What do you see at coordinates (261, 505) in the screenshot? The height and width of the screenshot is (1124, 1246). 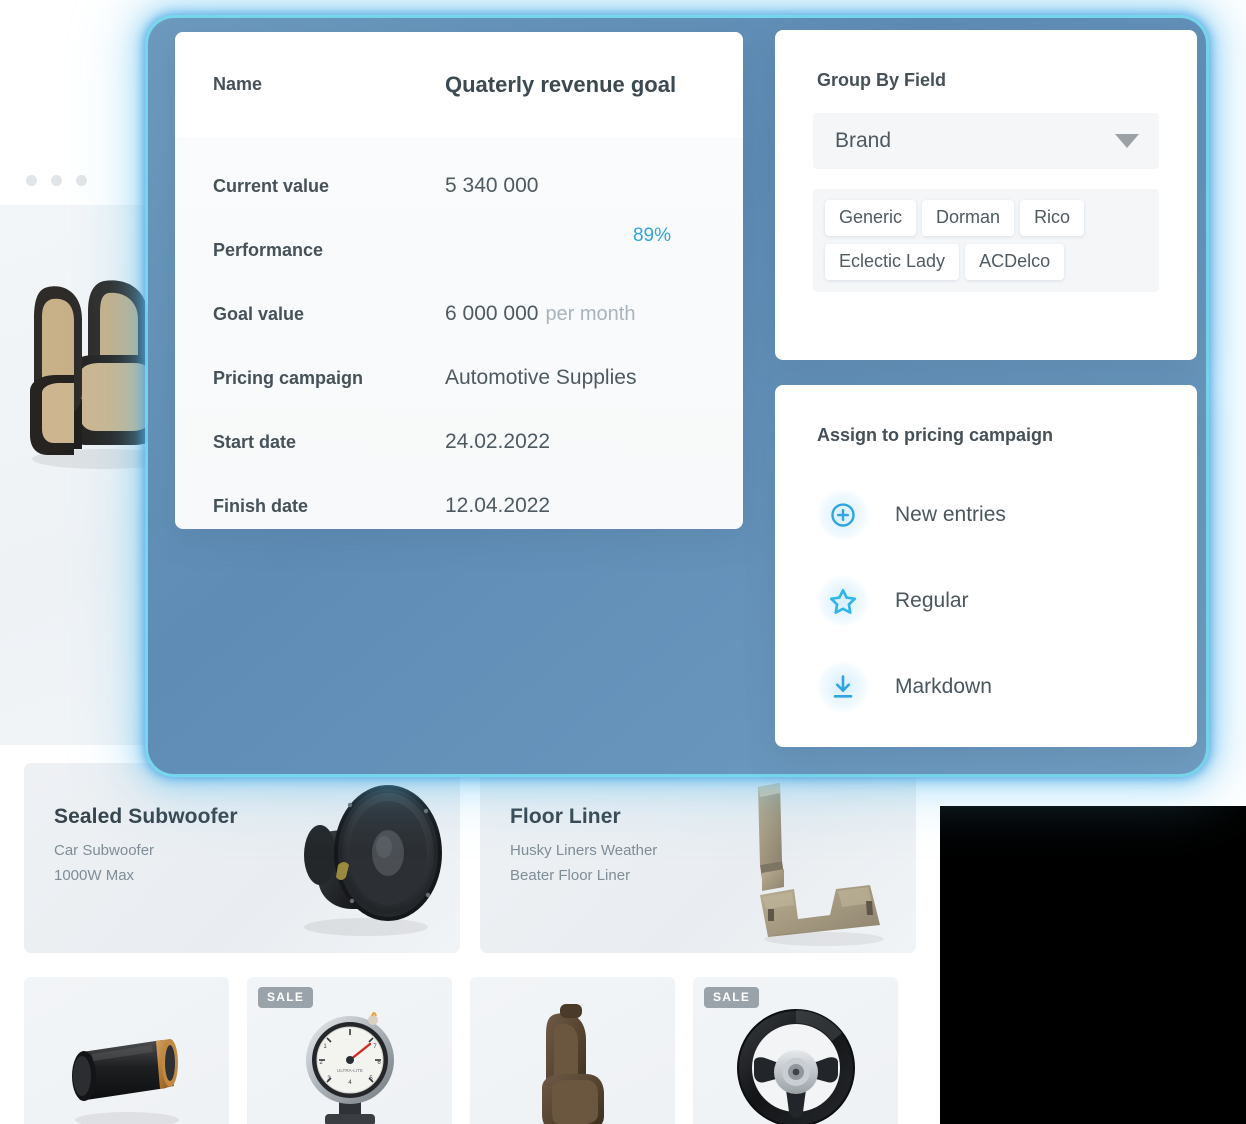 I see `goal-row-label: Finish date` at bounding box center [261, 505].